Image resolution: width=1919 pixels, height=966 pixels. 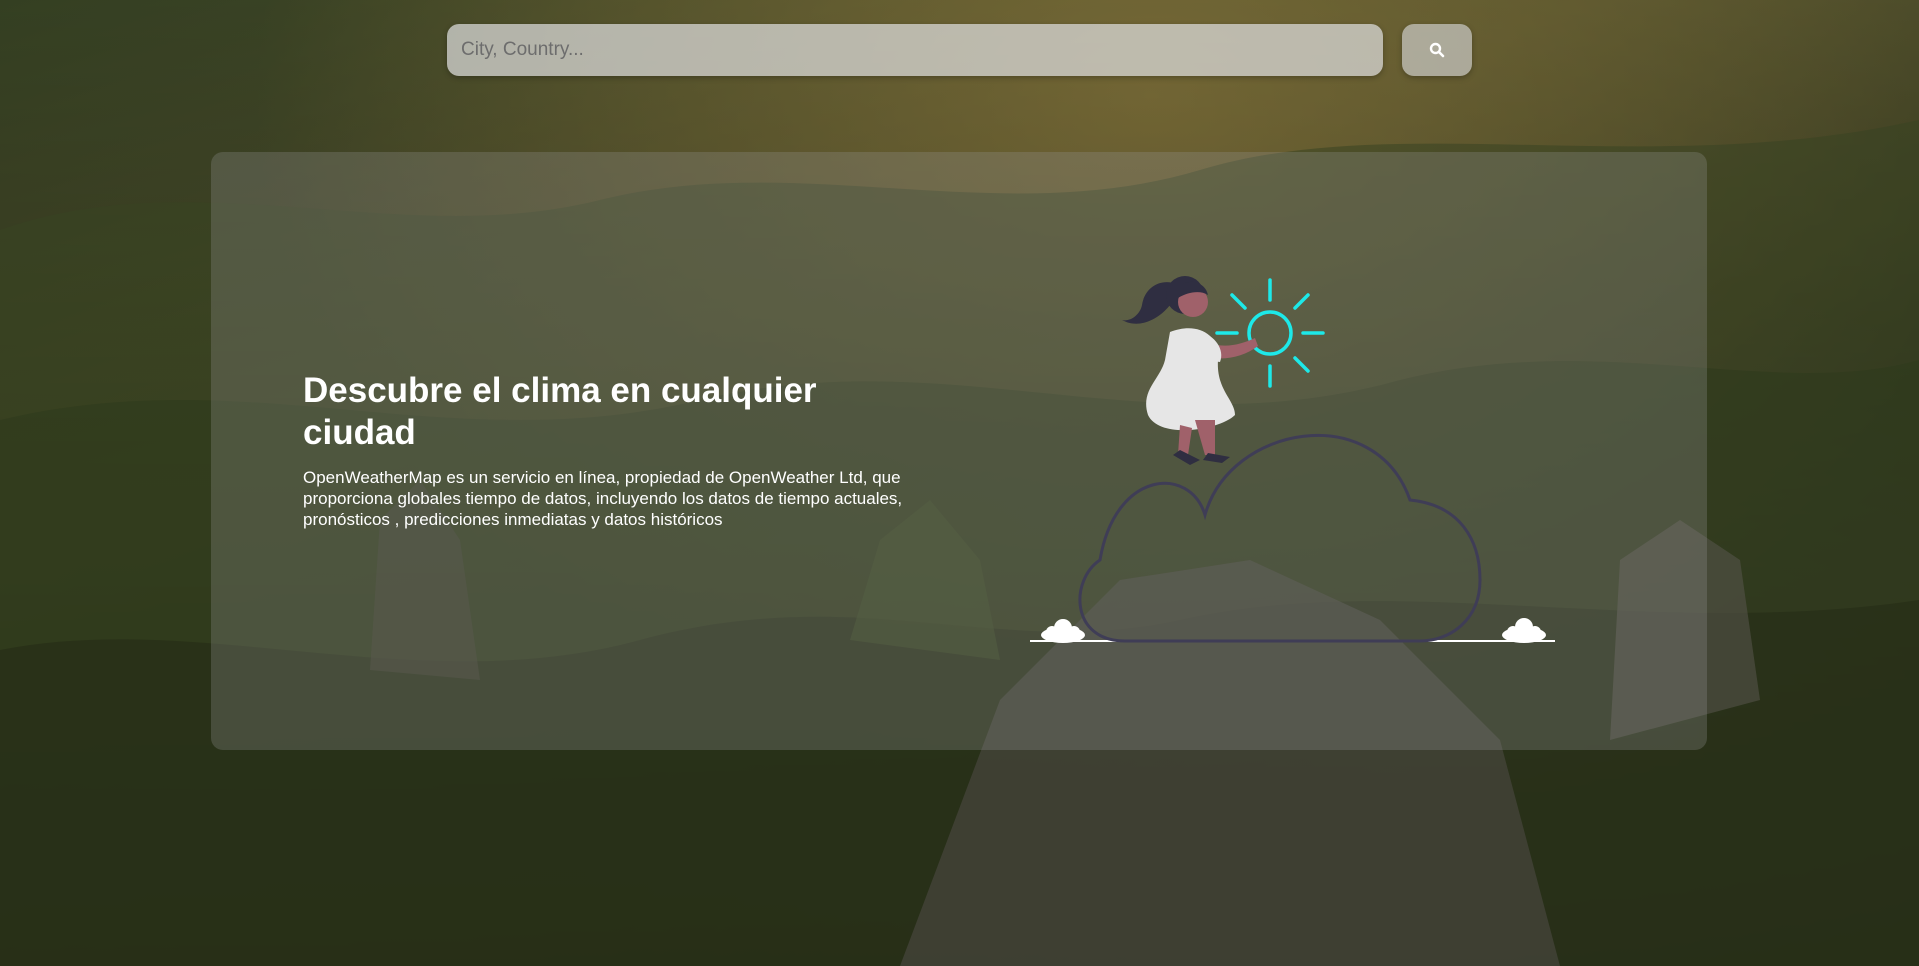 What do you see at coordinates (1524, 630) in the screenshot?
I see `small-cloud-right-icon` at bounding box center [1524, 630].